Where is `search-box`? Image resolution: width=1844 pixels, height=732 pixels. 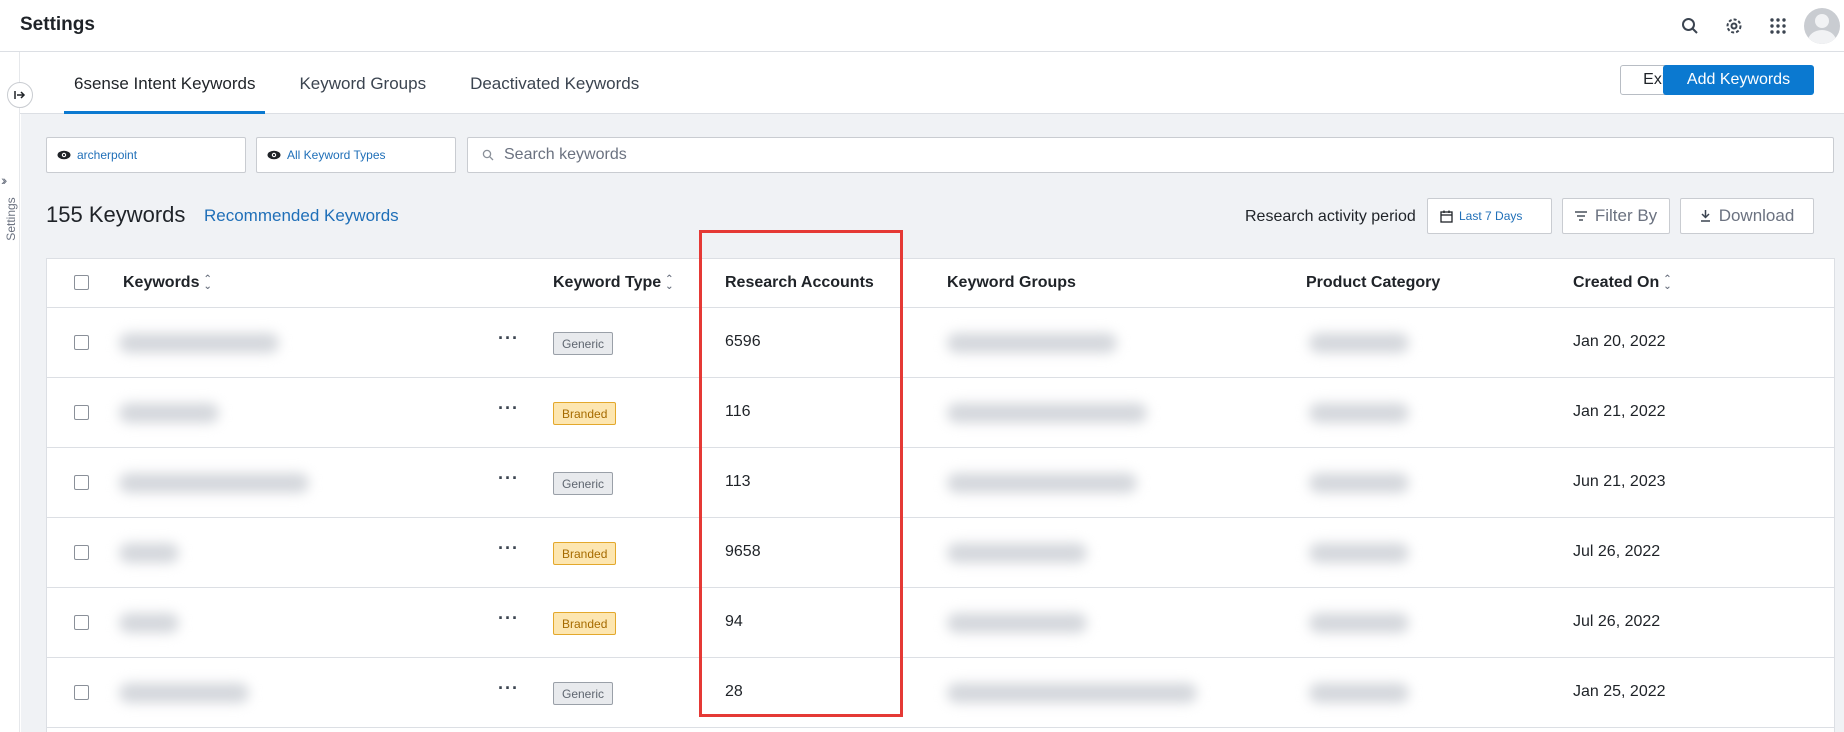
search-box is located at coordinates (1150, 155).